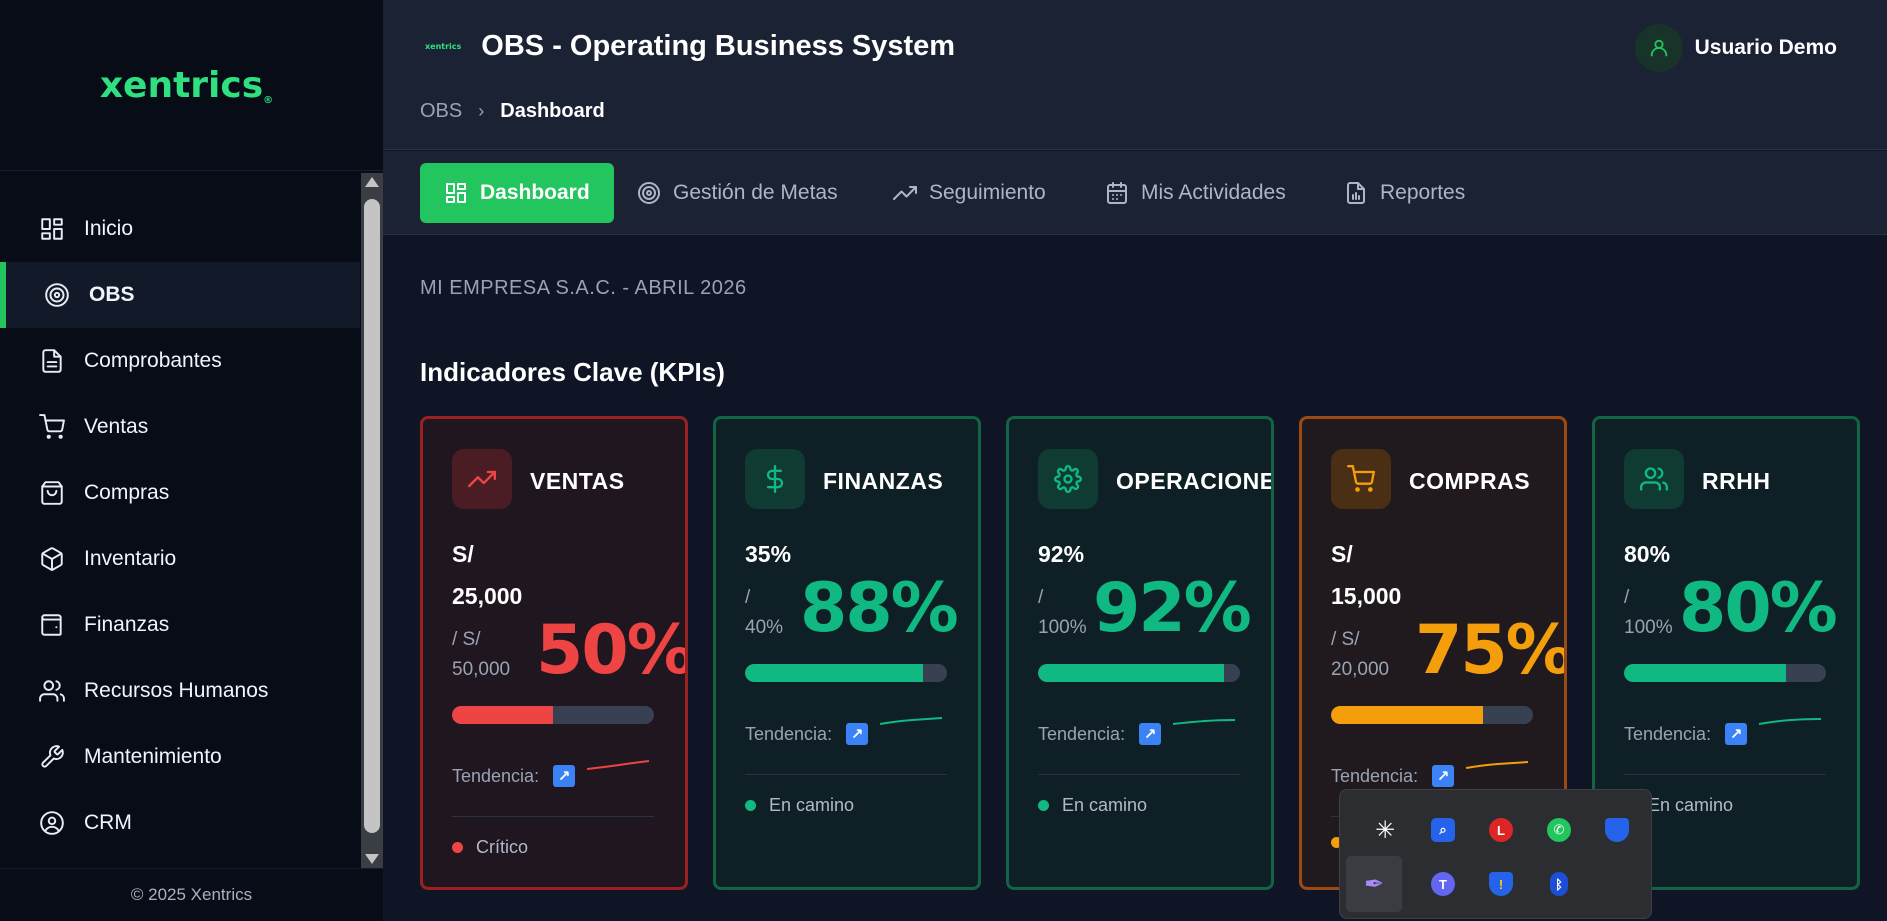 The image size is (1887, 921). I want to click on kpi-percent: 88%, so click(879, 608).